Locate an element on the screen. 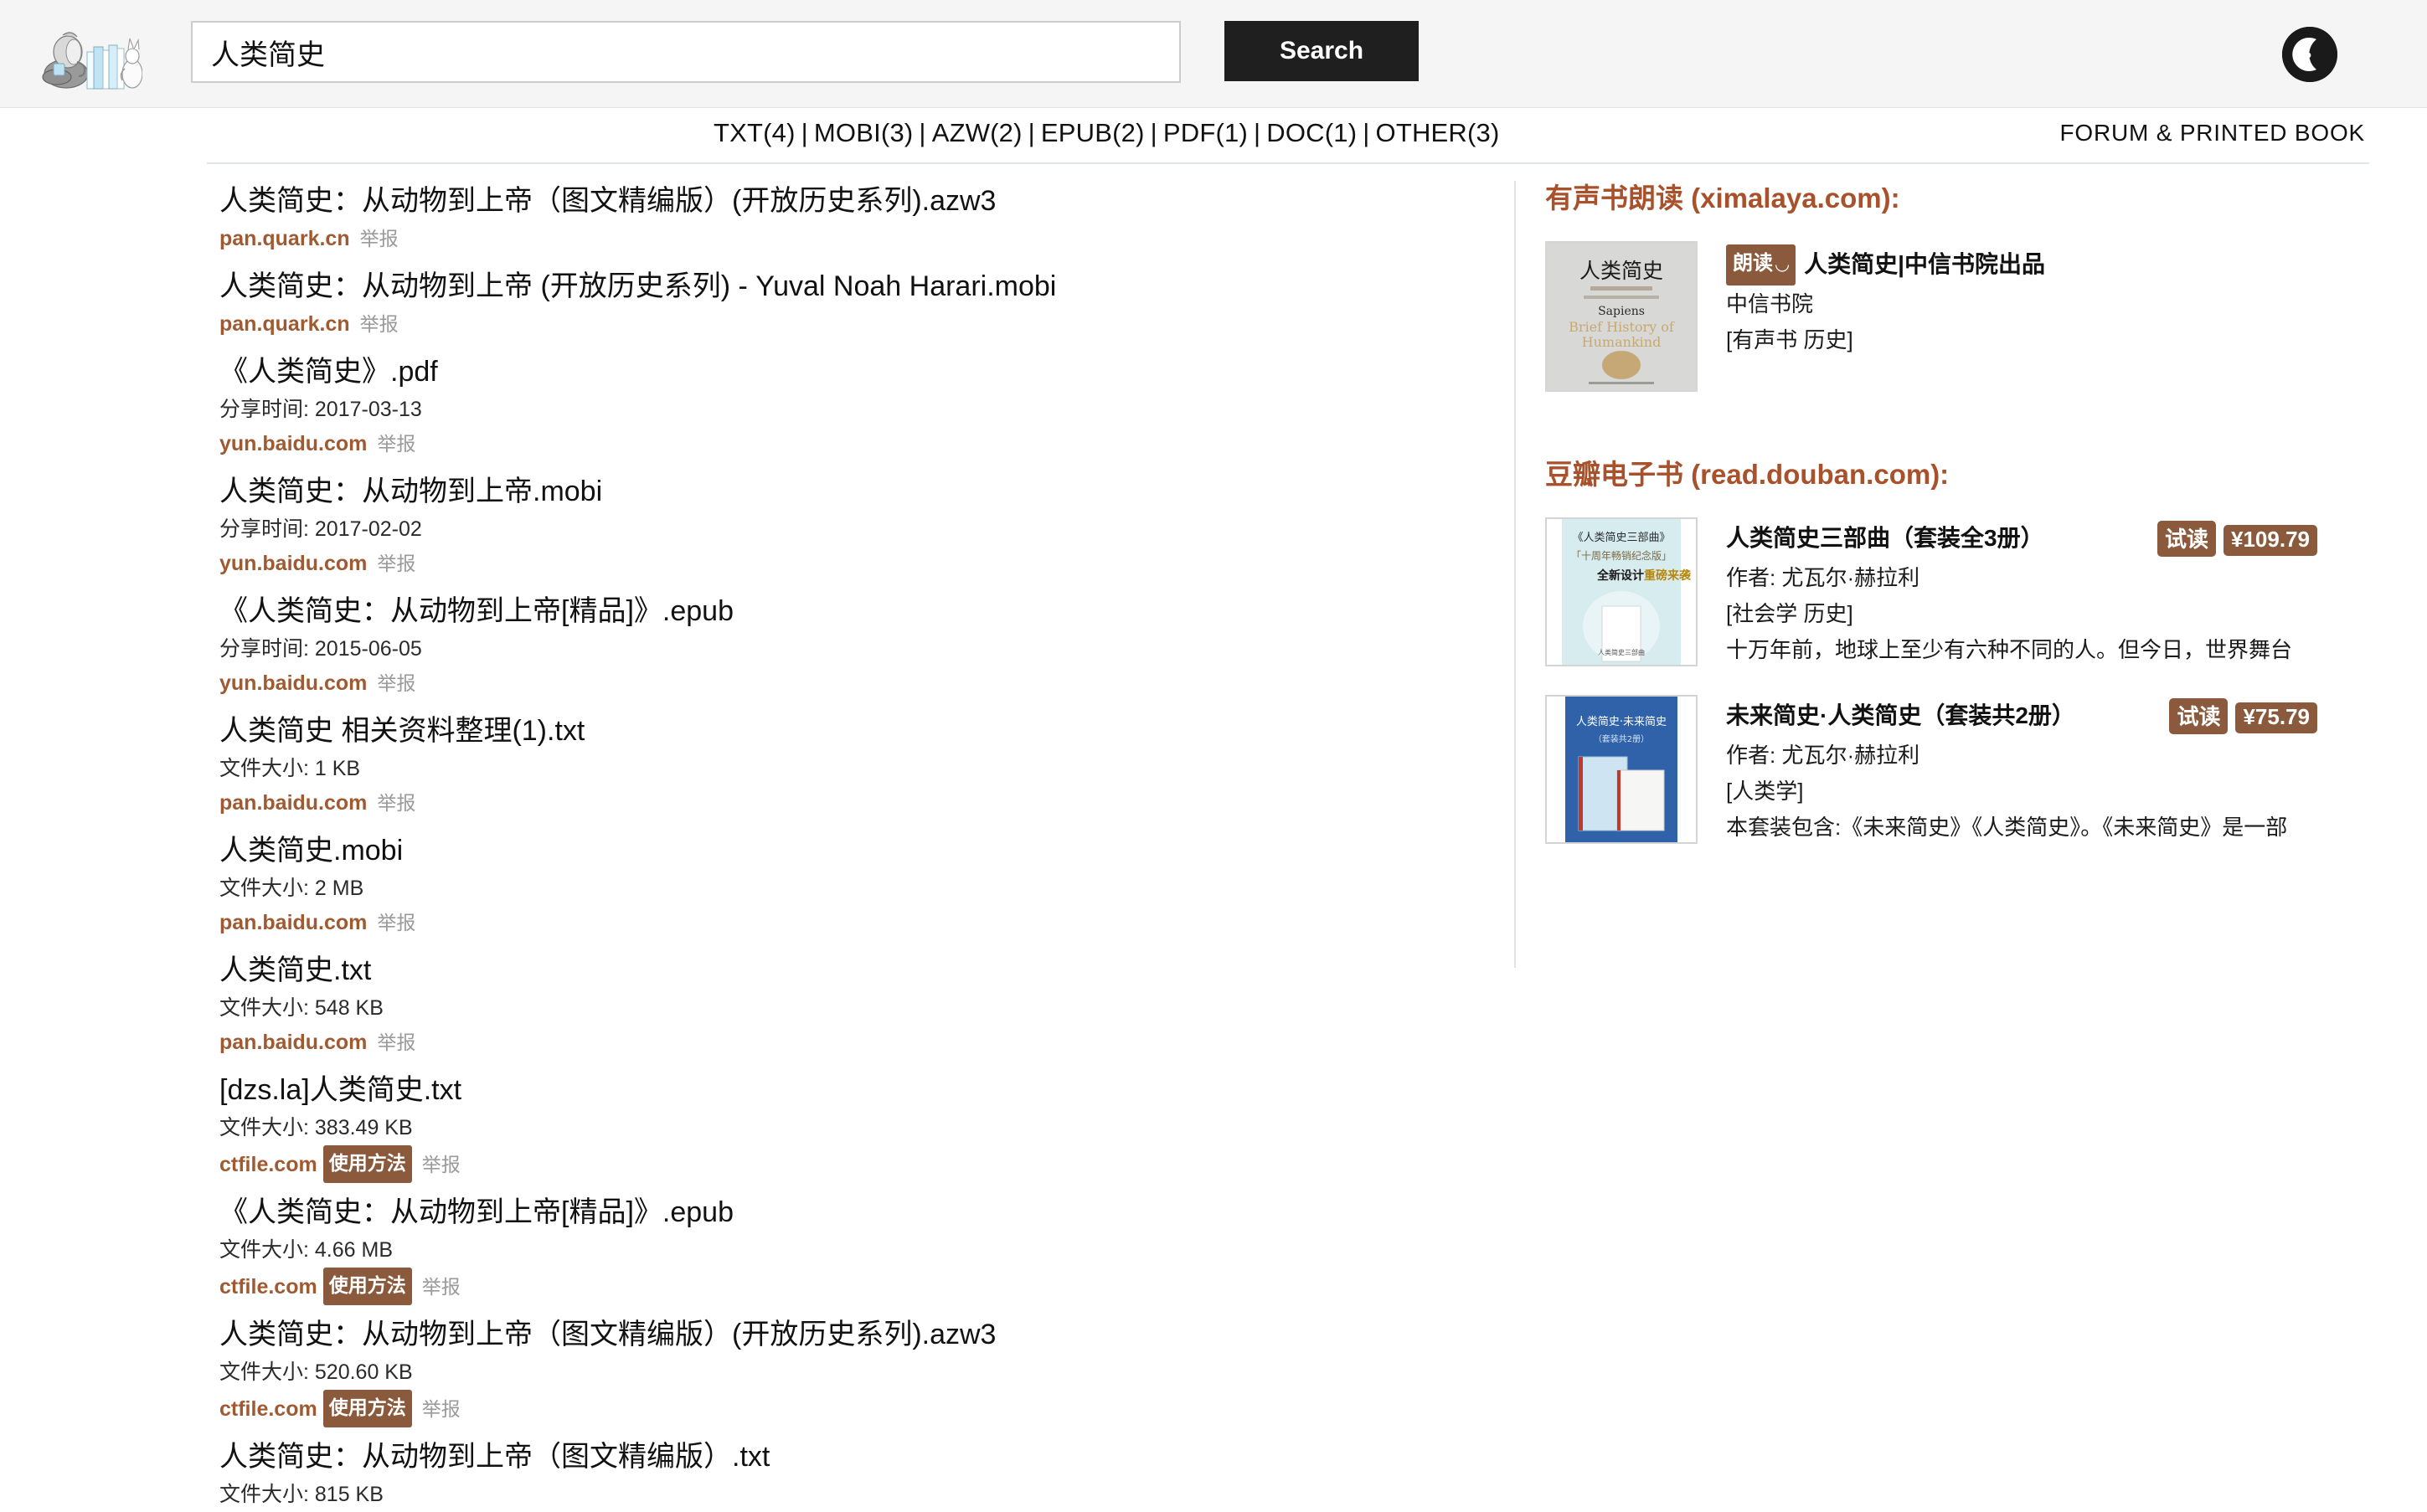 The image size is (2427, 1512). result-title-link: 《人类简史》.pdf is located at coordinates (855, 370).